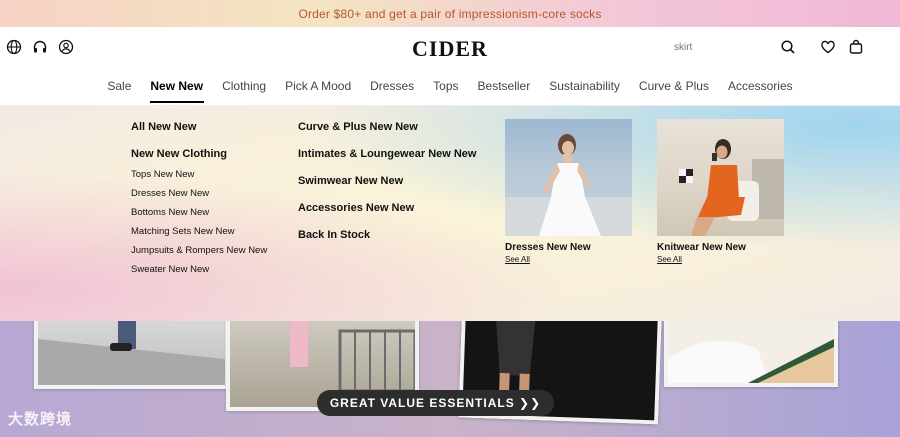 Image resolution: width=900 pixels, height=437 pixels. What do you see at coordinates (760, 87) in the screenshot?
I see `nav-item-accessories: Accessories` at bounding box center [760, 87].